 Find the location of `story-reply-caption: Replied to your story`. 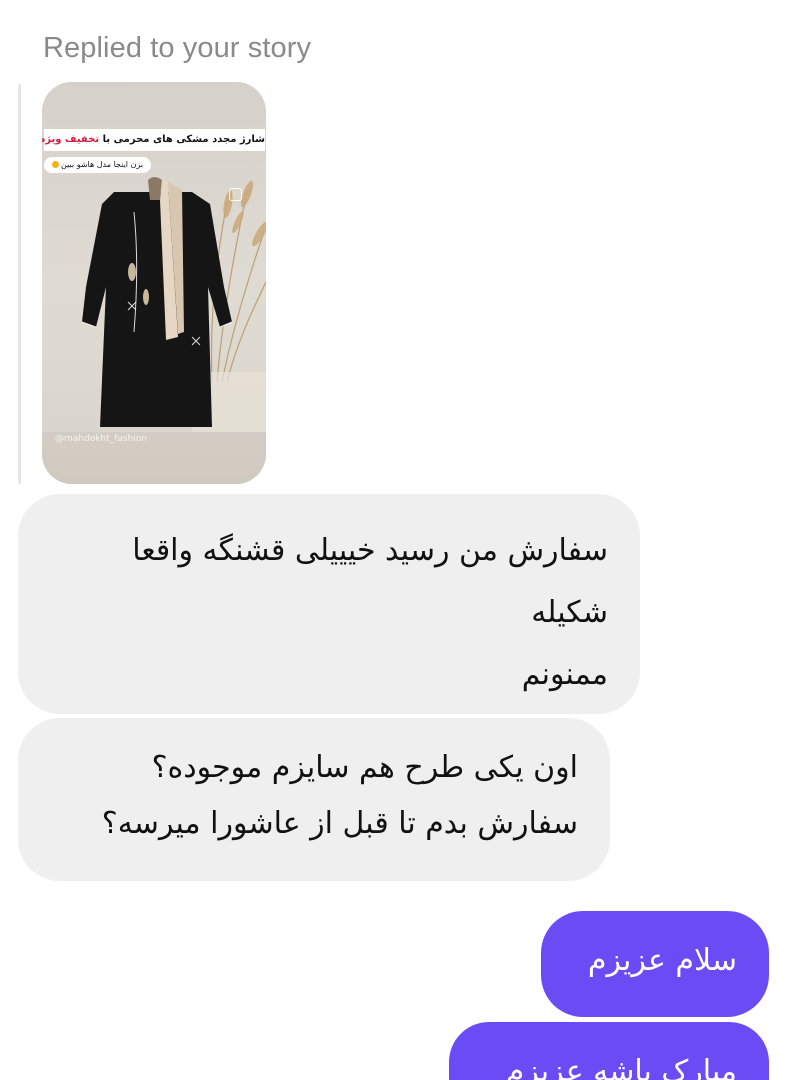

story-reply-caption: Replied to your story is located at coordinates (177, 48).